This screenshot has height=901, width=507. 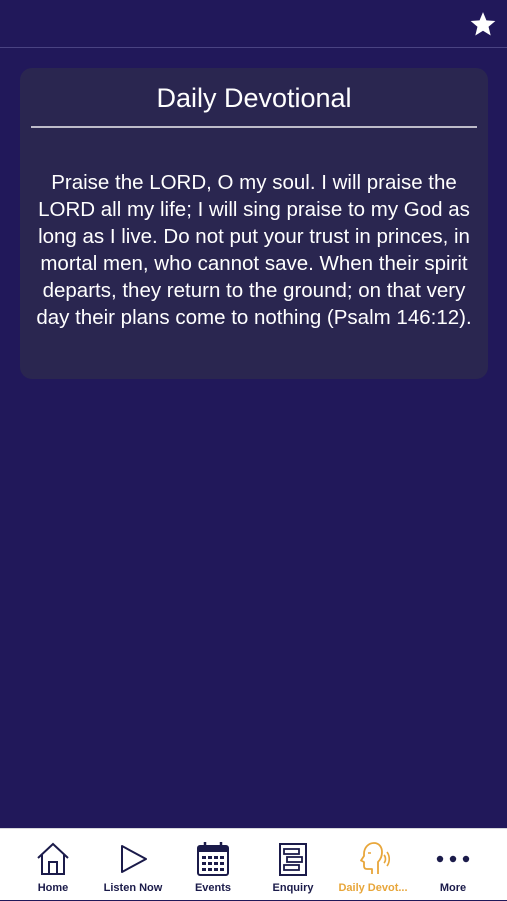 I want to click on favorite-button, so click(x=483, y=24).